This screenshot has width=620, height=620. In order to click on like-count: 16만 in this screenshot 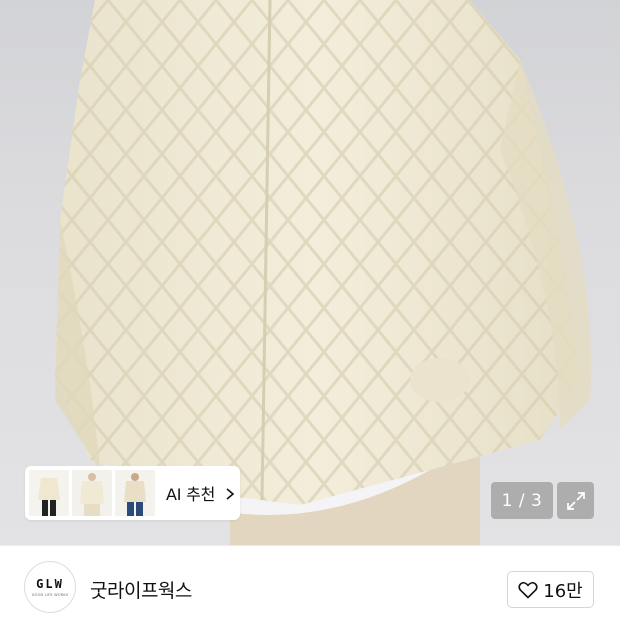, I will do `click(563, 591)`.